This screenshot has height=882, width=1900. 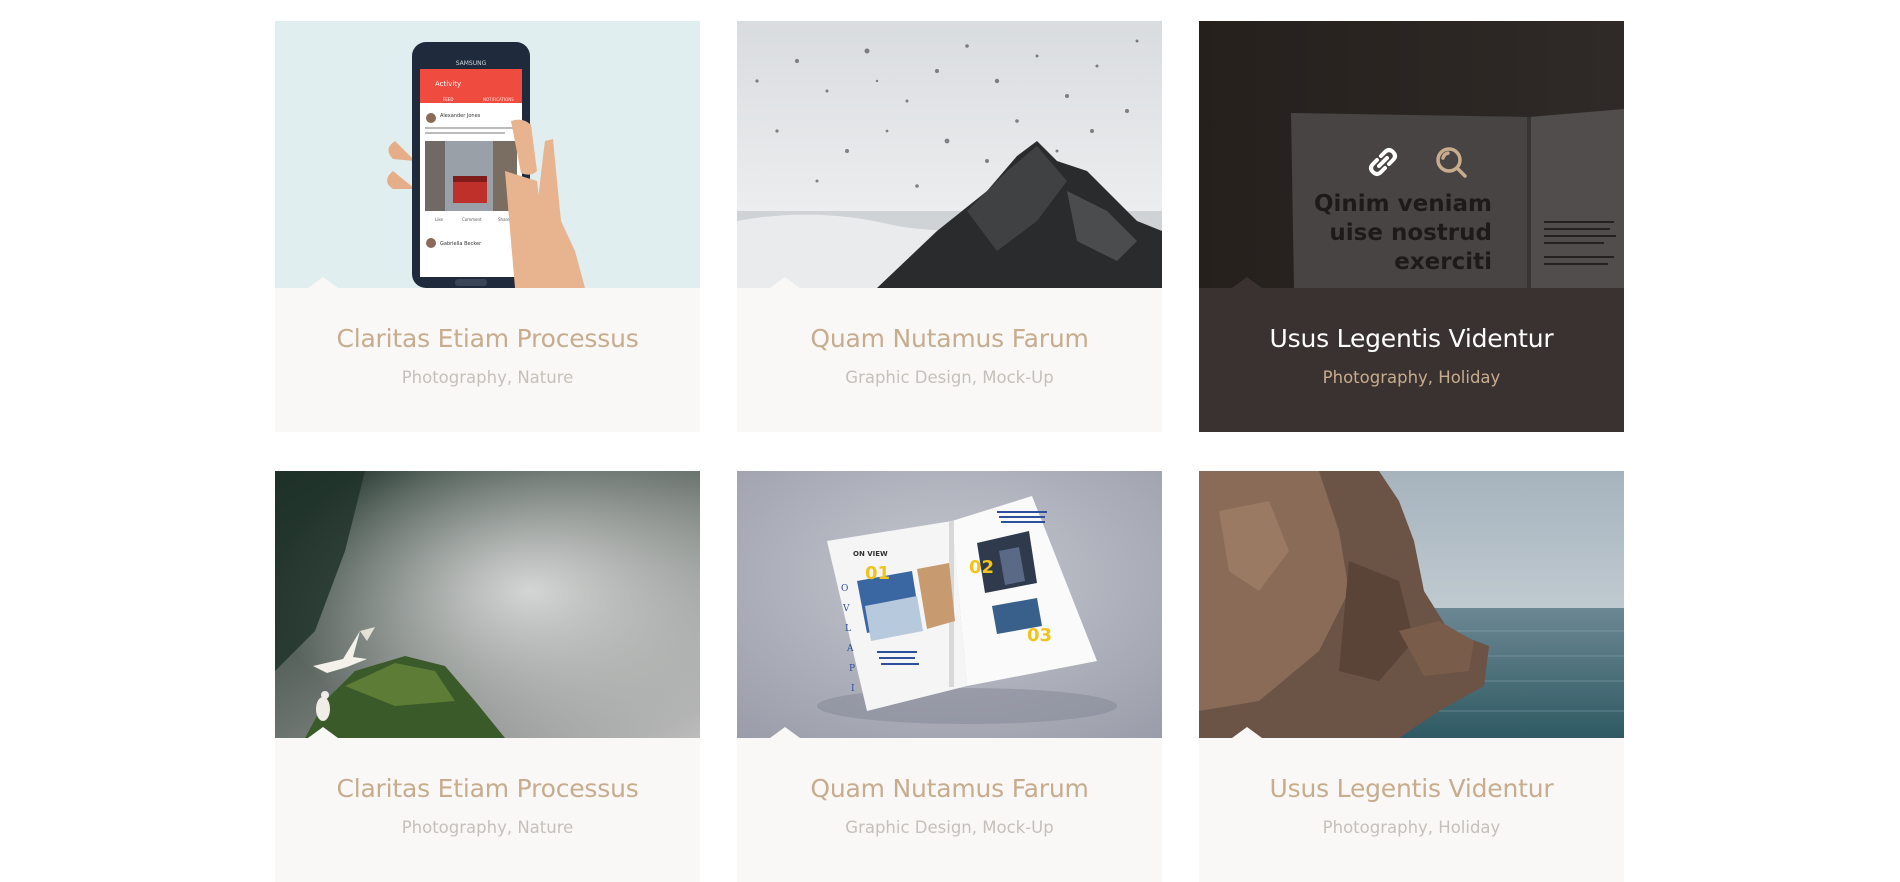 I want to click on seagulls-cliff-image, so click(x=487, y=604).